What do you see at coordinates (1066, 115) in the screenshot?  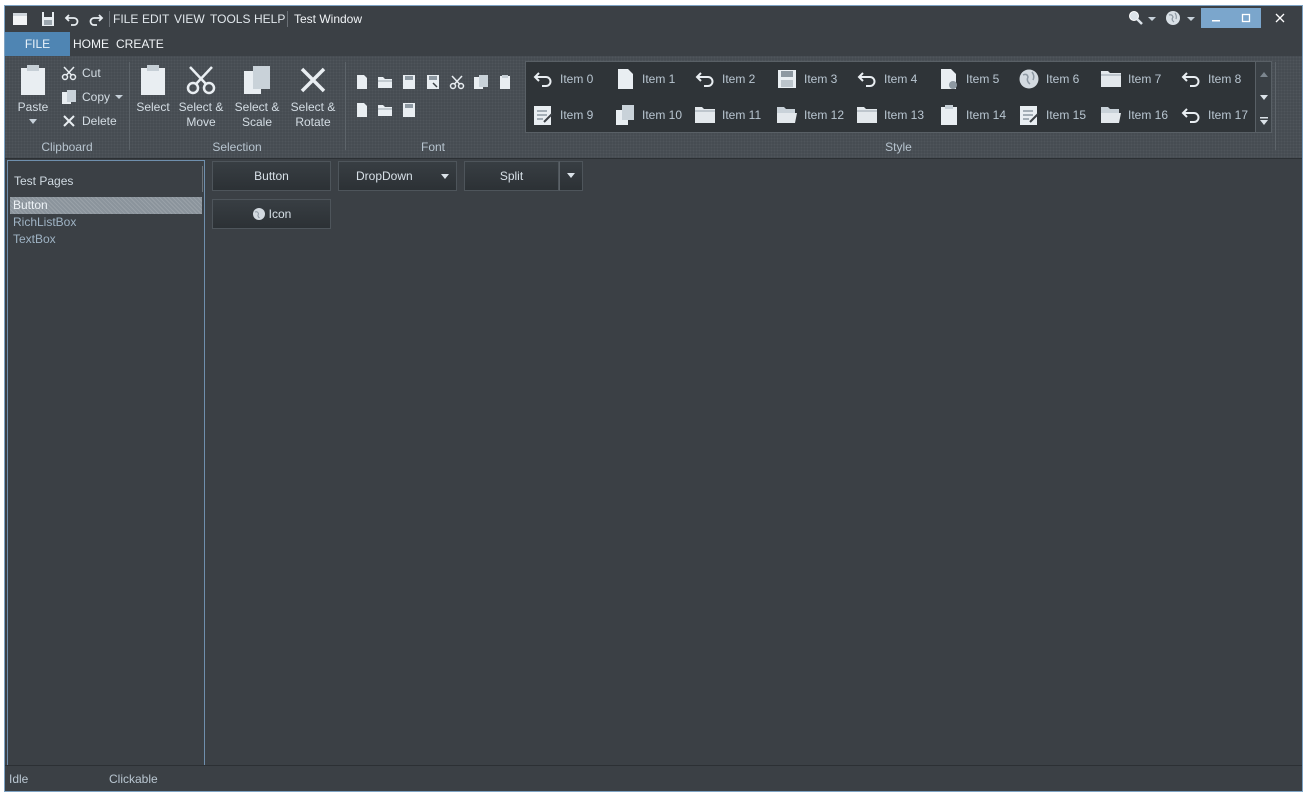 I see `gallery-item-label: Item 15` at bounding box center [1066, 115].